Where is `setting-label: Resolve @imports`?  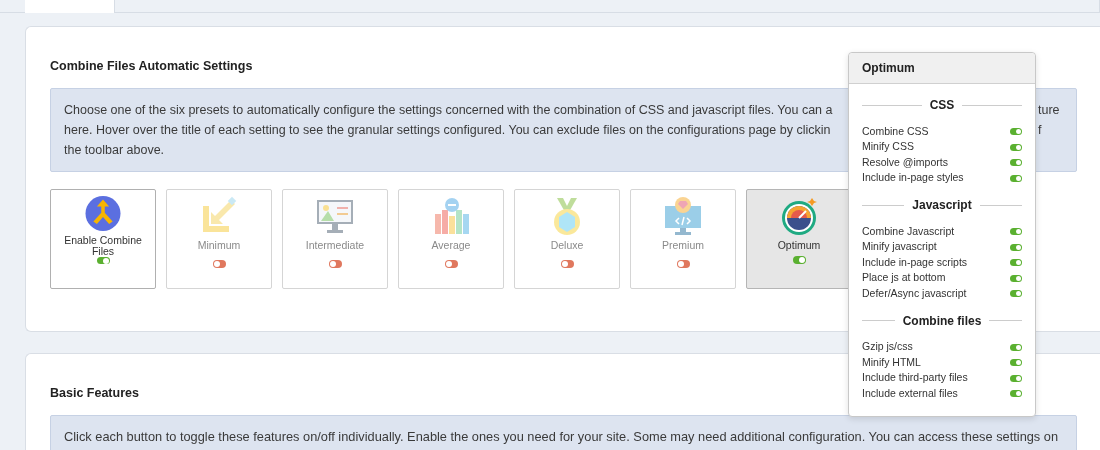 setting-label: Resolve @imports is located at coordinates (905, 162).